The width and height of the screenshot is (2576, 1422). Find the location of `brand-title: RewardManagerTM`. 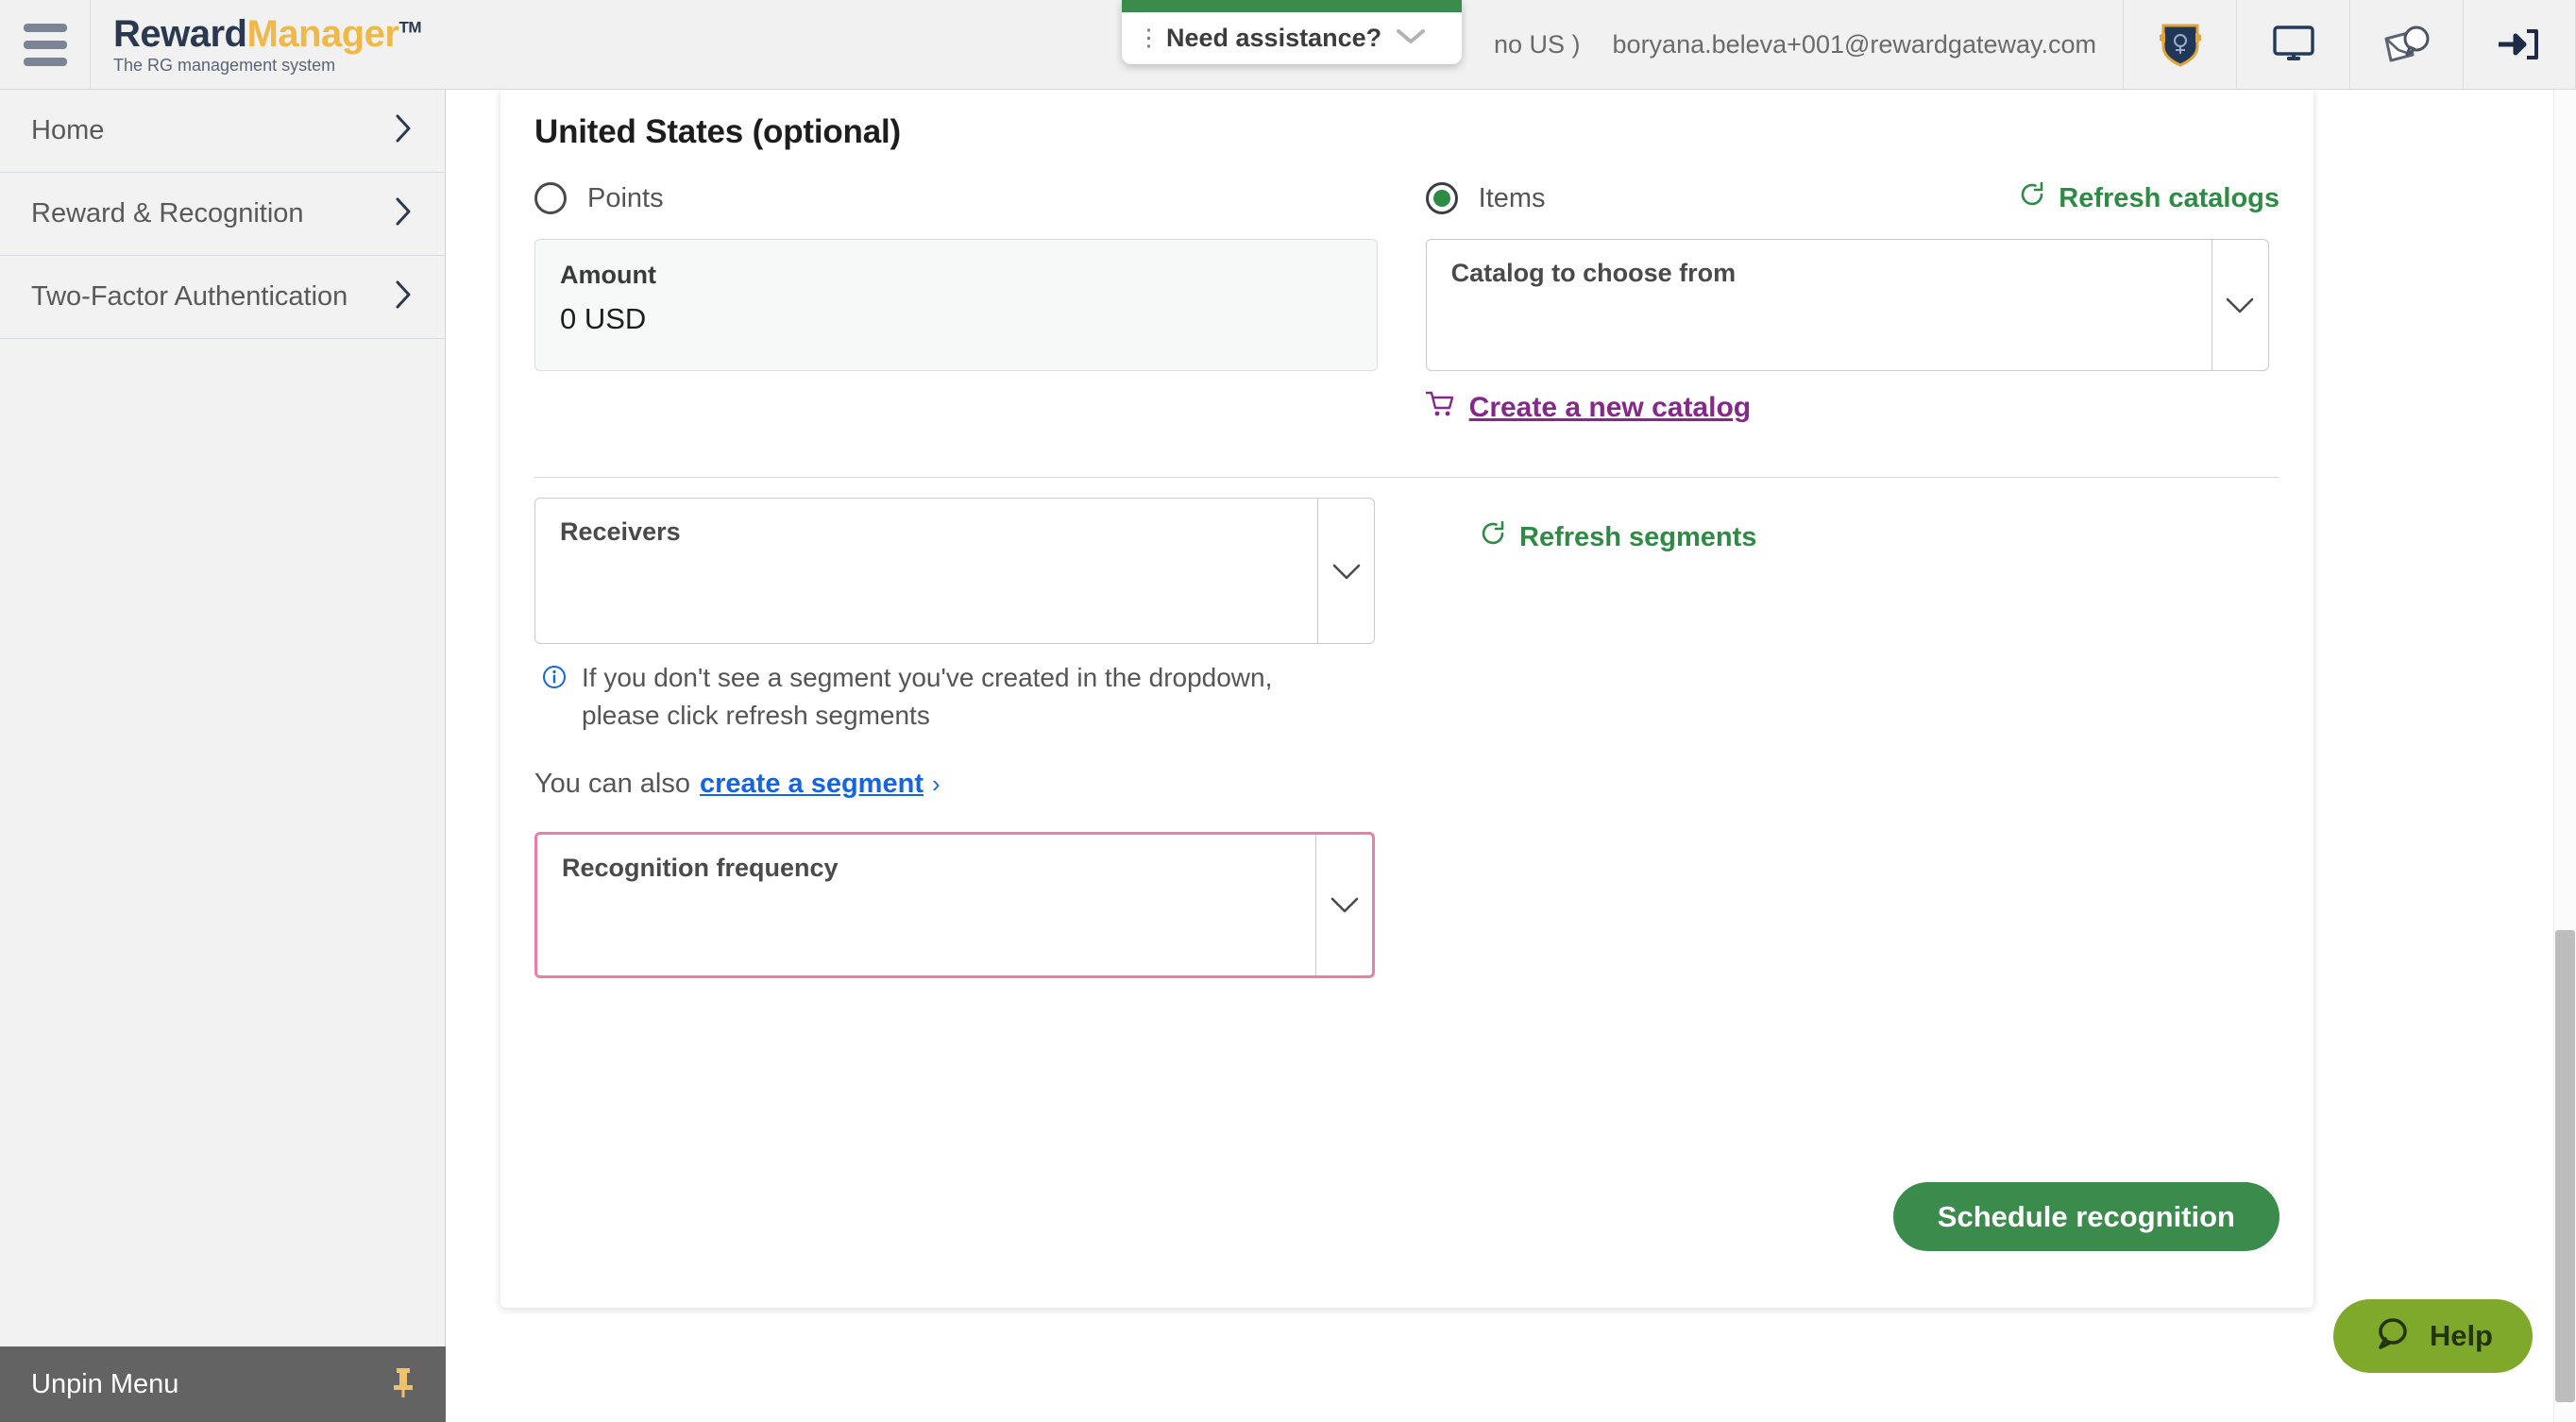

brand-title: RewardManagerTM is located at coordinates (267, 33).